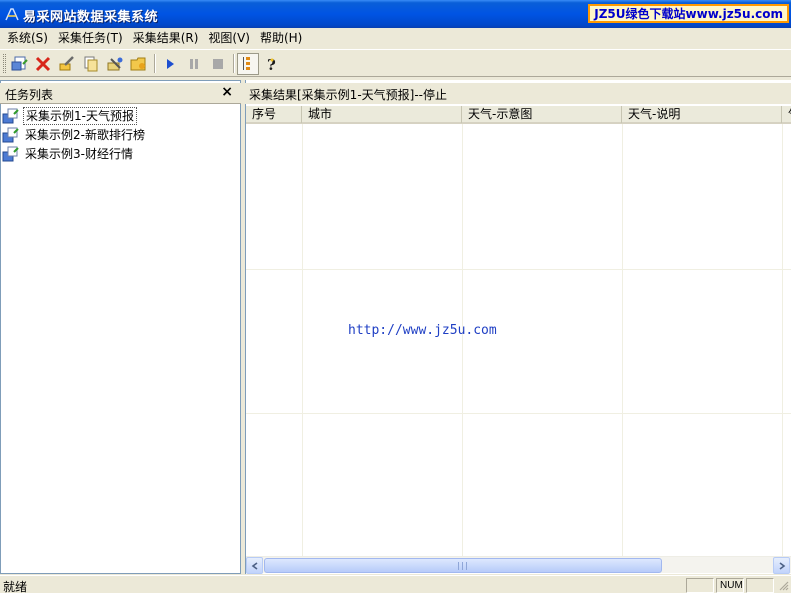 The width and height of the screenshot is (791, 593). Describe the element at coordinates (382, 114) in the screenshot. I see `column-header-city: 城市` at that location.